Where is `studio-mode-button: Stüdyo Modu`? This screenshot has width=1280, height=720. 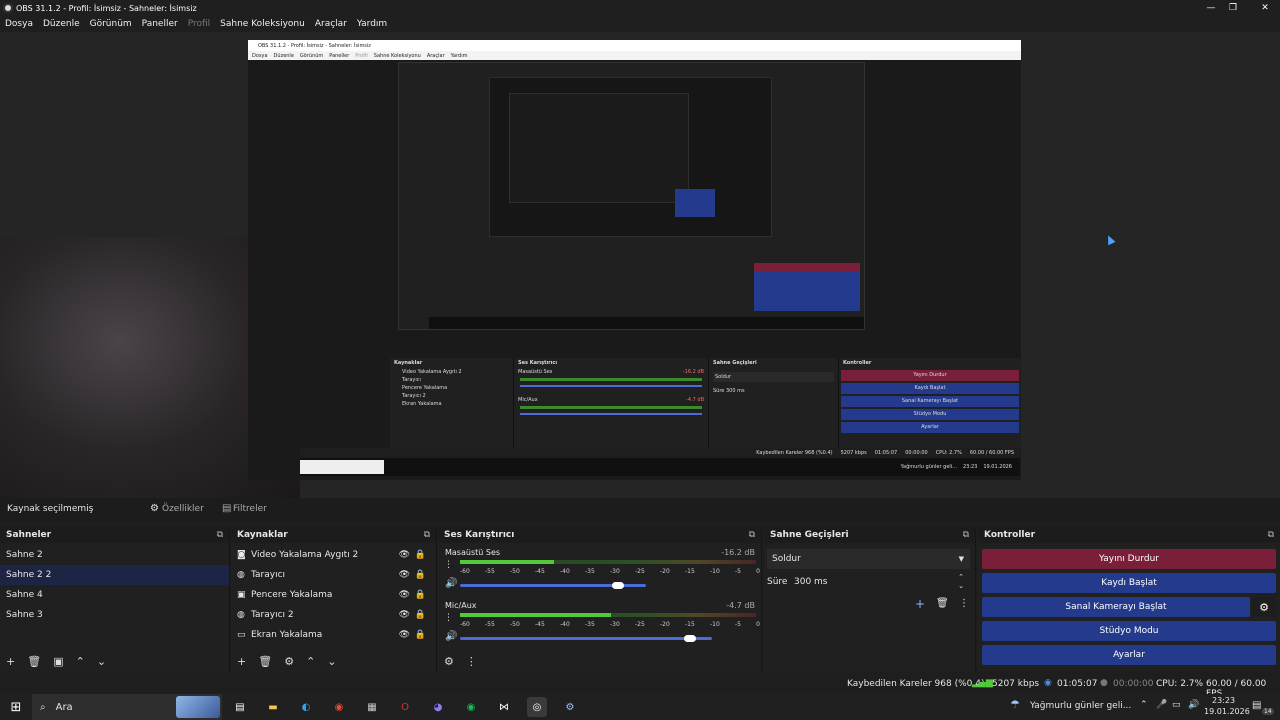 studio-mode-button: Stüdyo Modu is located at coordinates (1129, 631).